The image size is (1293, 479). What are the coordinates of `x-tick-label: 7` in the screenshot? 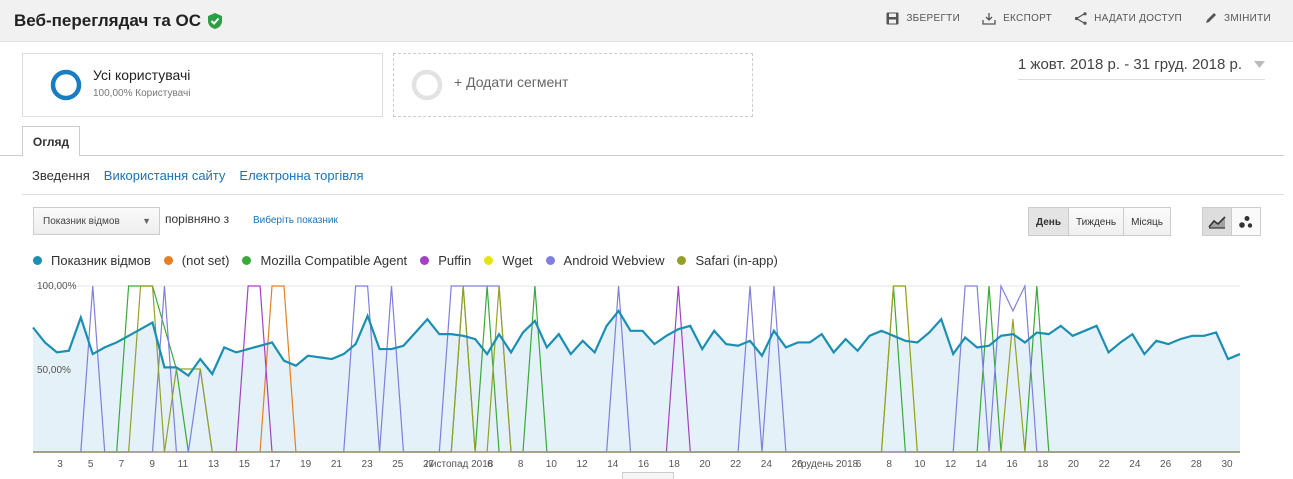 It's located at (122, 464).